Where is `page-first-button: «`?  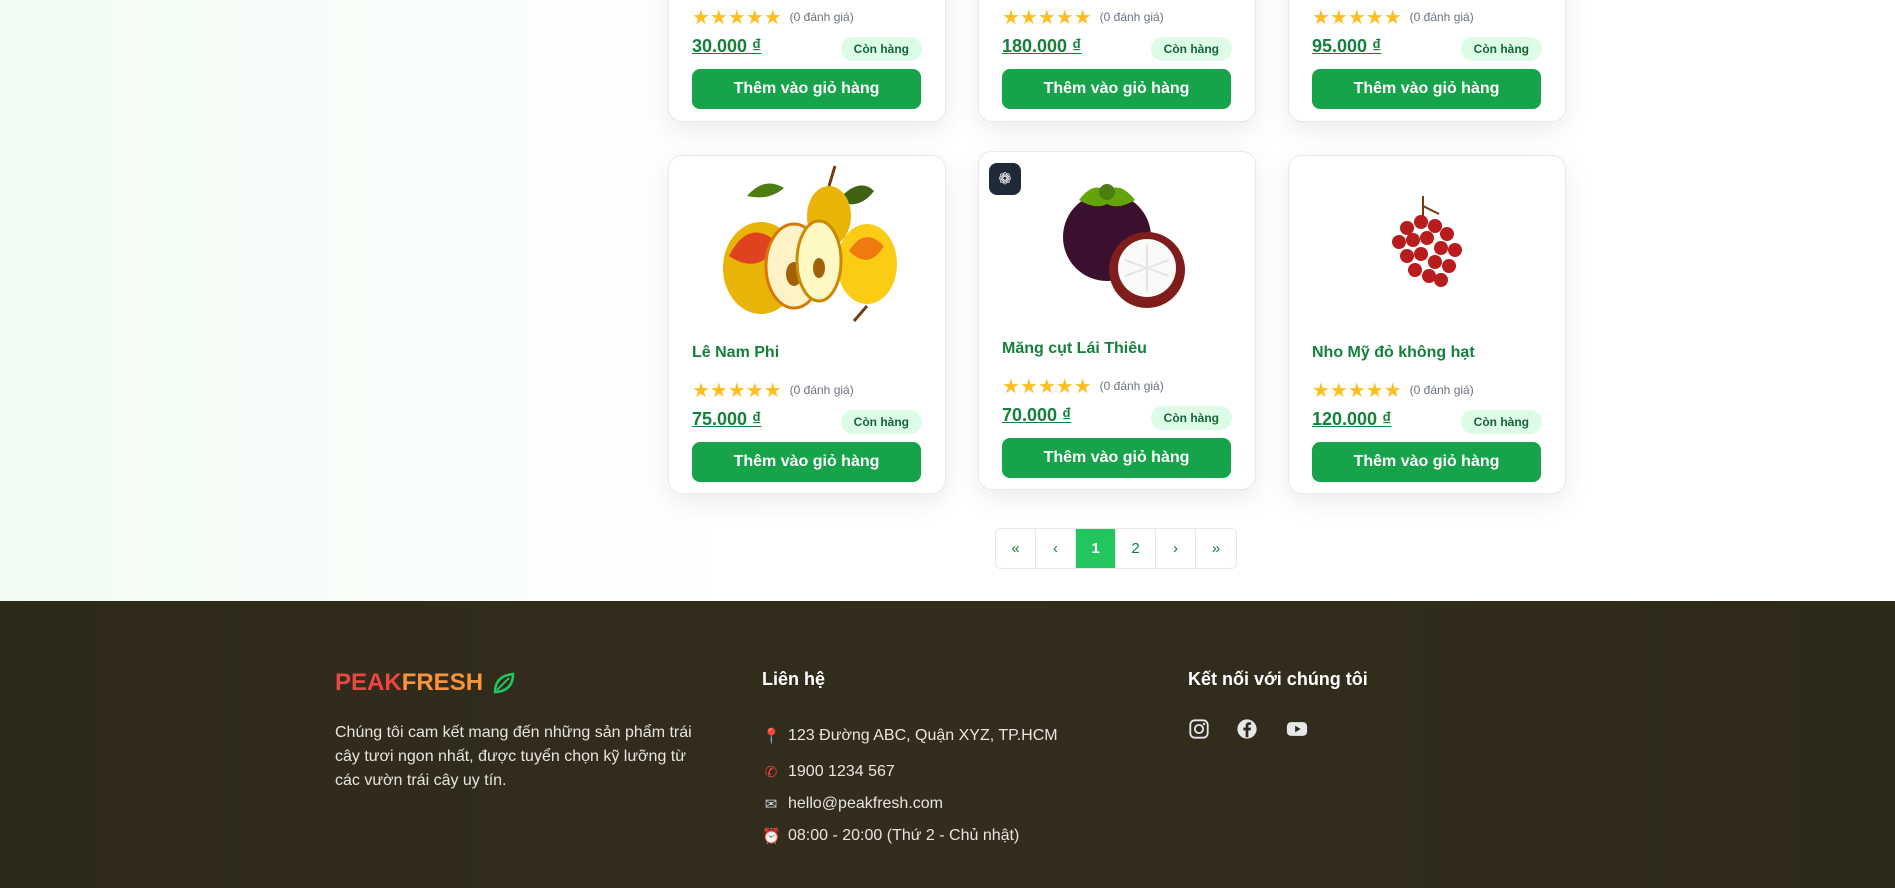
page-first-button: « is located at coordinates (1016, 548).